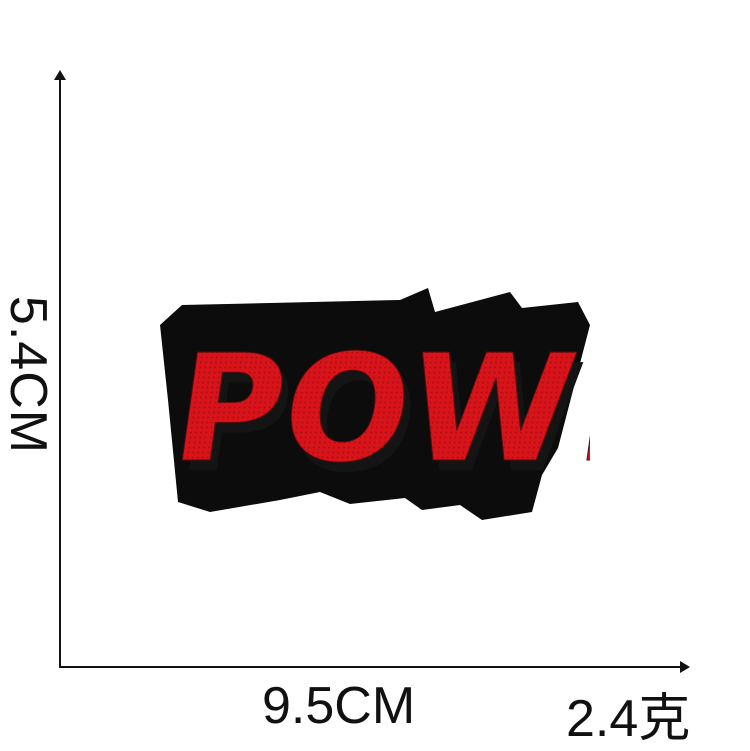 This screenshot has width=750, height=751. I want to click on pow-lettering: POW! POW!, so click(376, 414).